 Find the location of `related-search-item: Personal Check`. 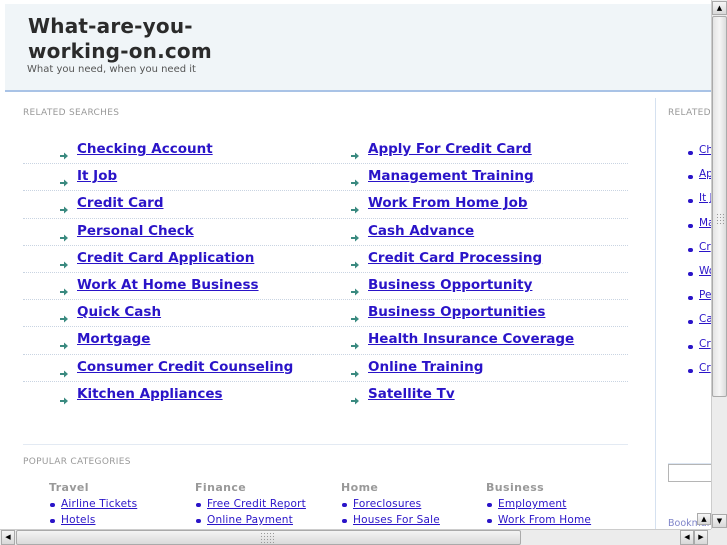

related-search-item: Personal Check is located at coordinates (168, 232).